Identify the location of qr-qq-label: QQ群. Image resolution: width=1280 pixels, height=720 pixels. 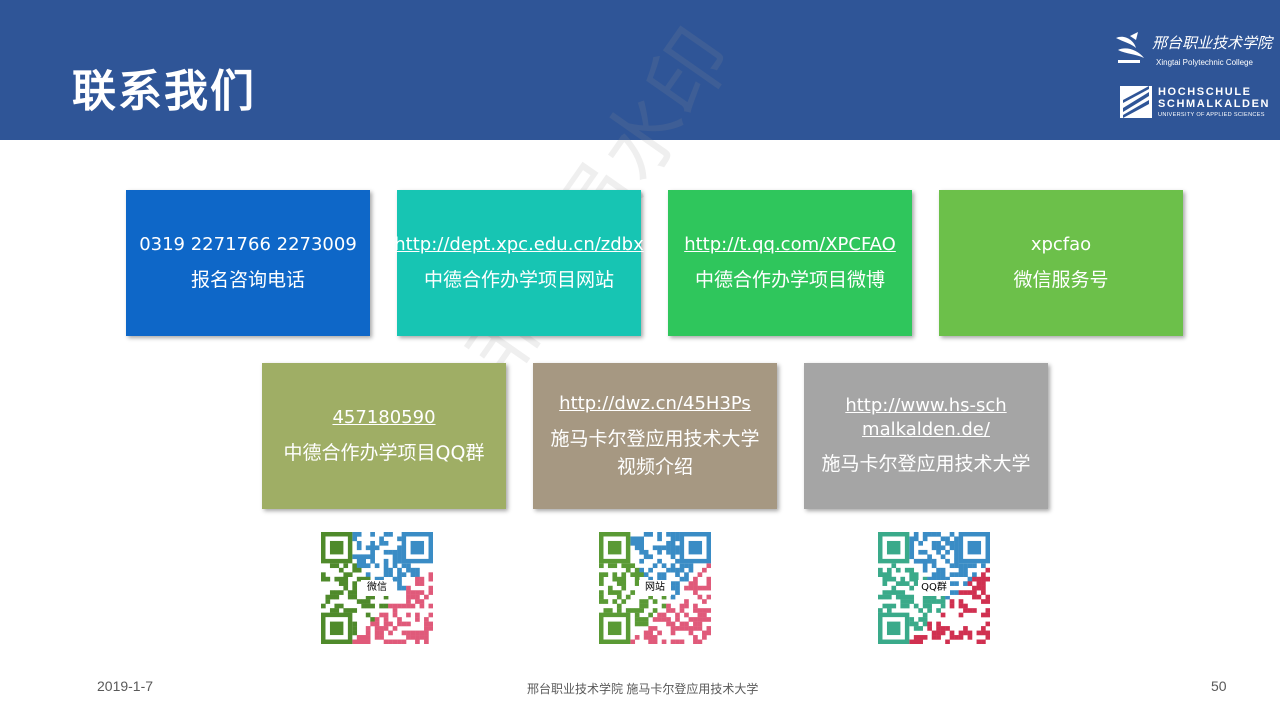
(934, 588).